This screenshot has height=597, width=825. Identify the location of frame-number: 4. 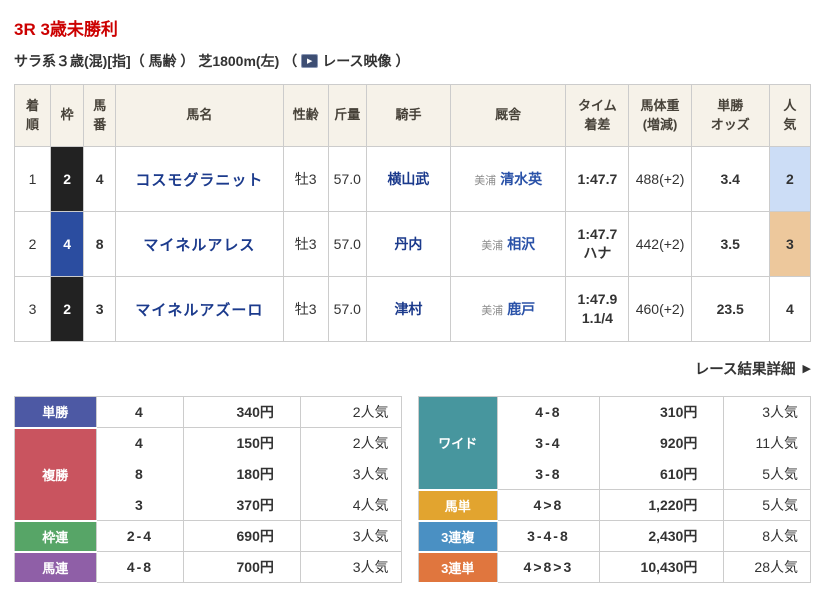
(67, 244).